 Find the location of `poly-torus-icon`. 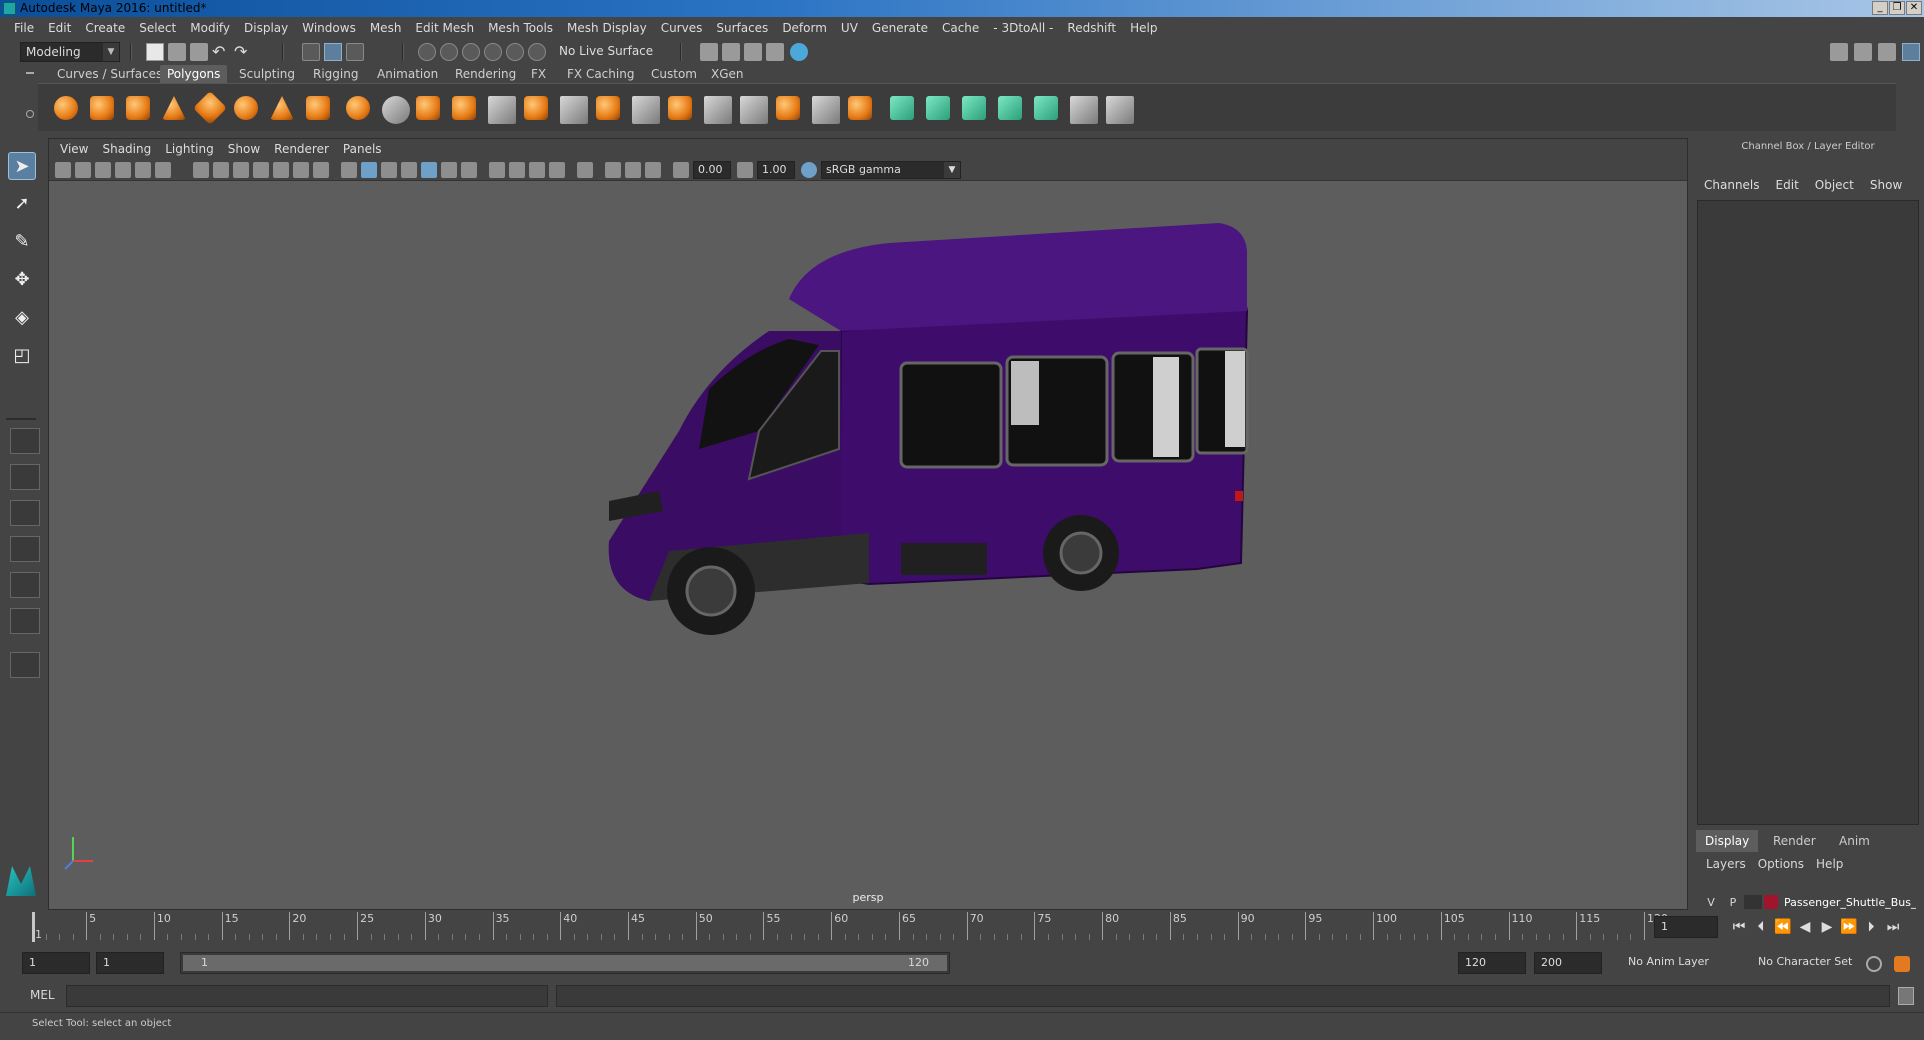

poly-torus-icon is located at coordinates (246, 108).